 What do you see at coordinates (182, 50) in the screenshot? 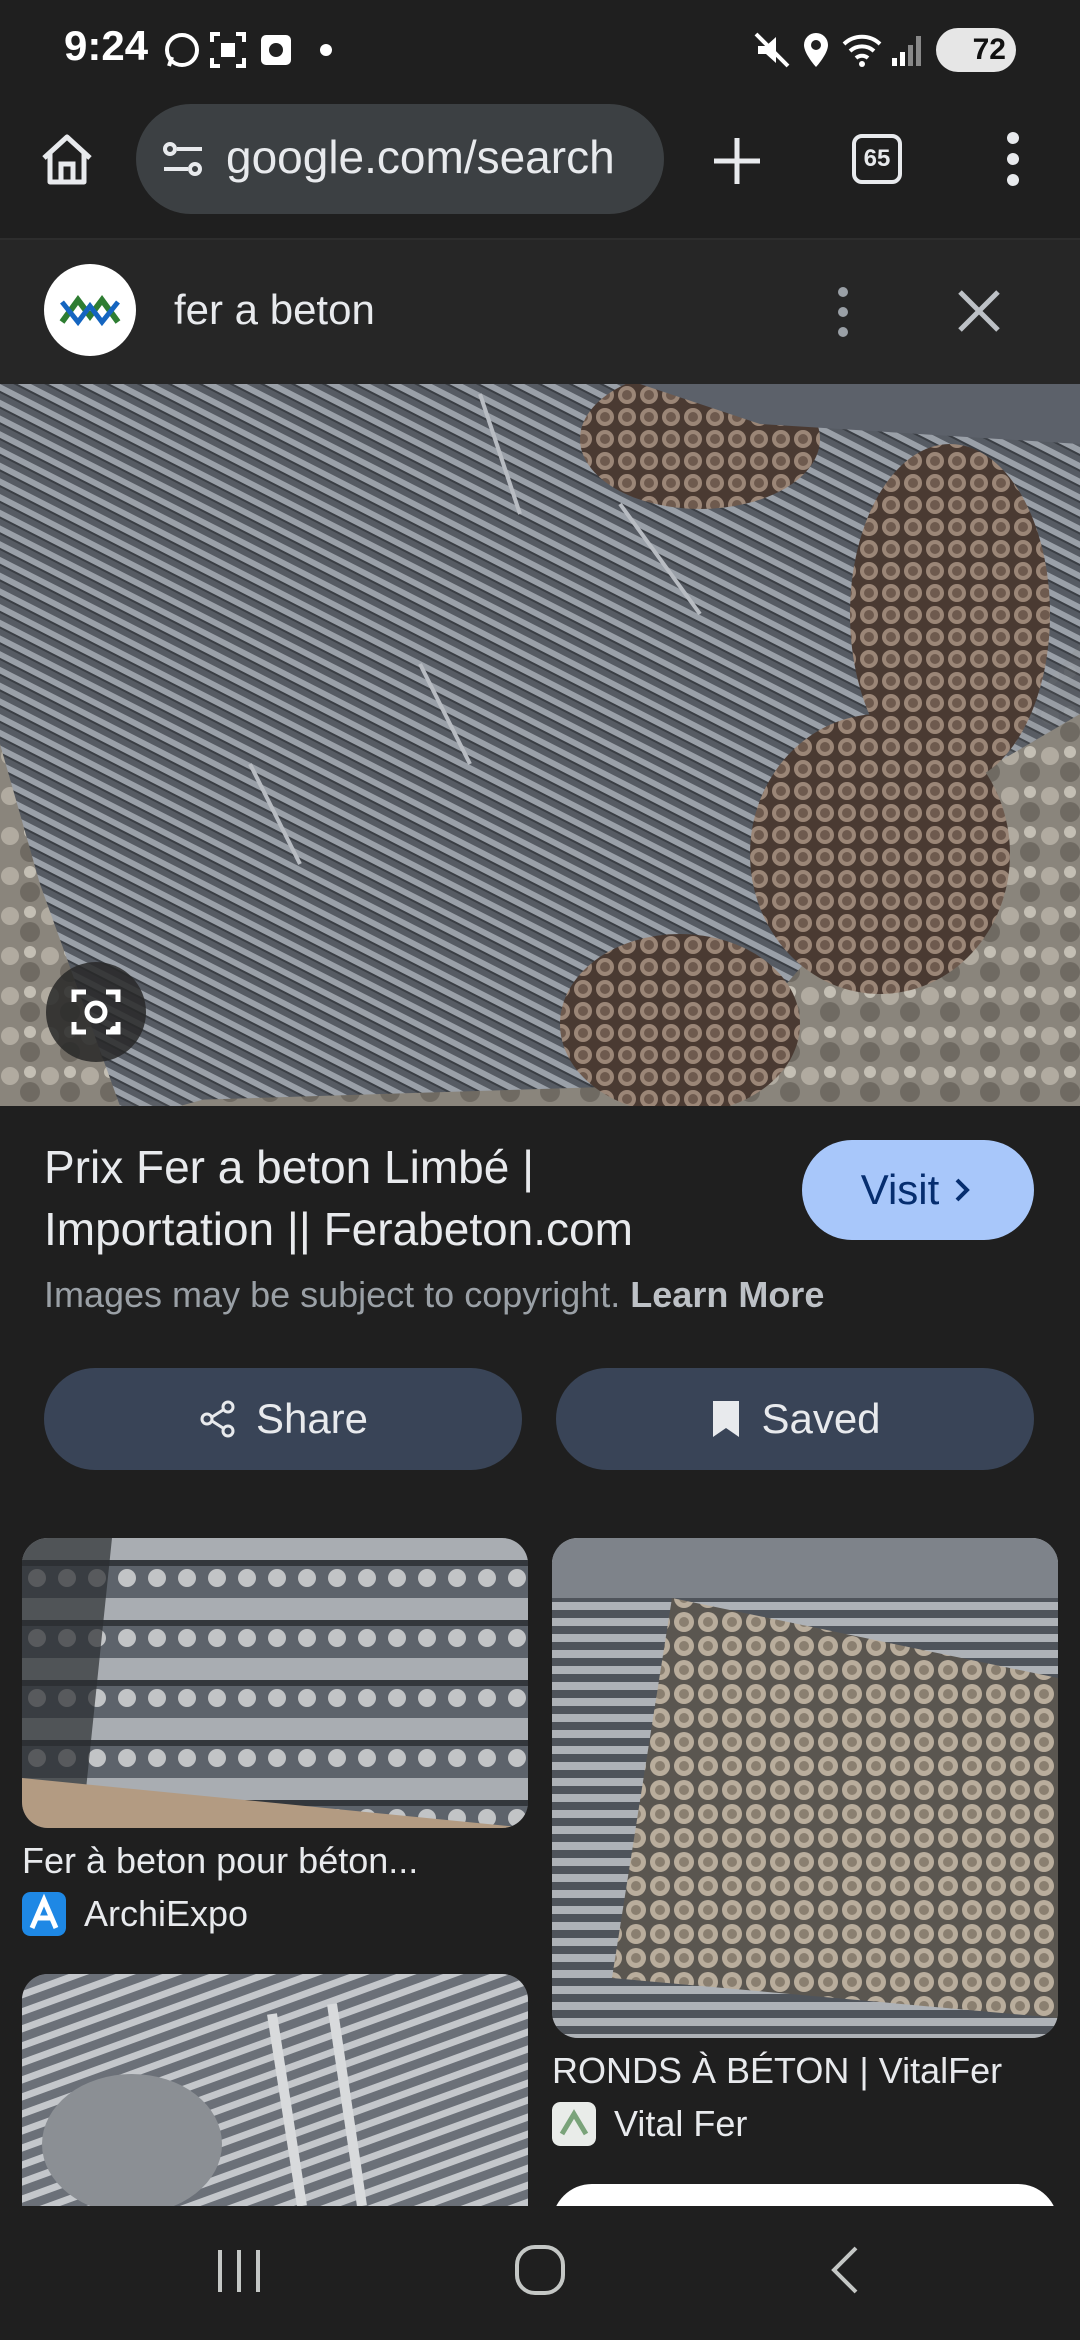
I see `whatsapp-icon` at bounding box center [182, 50].